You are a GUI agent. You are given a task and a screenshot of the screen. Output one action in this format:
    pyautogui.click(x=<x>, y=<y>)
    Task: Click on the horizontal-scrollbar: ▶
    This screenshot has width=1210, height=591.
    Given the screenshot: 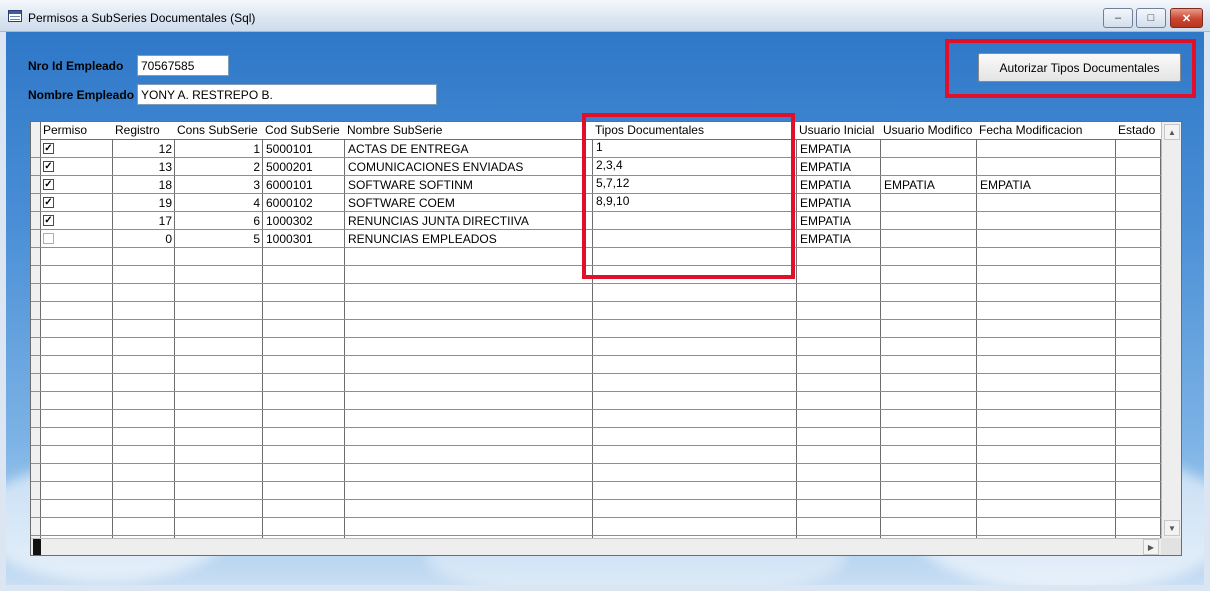 What is the action you would take?
    pyautogui.click(x=596, y=546)
    